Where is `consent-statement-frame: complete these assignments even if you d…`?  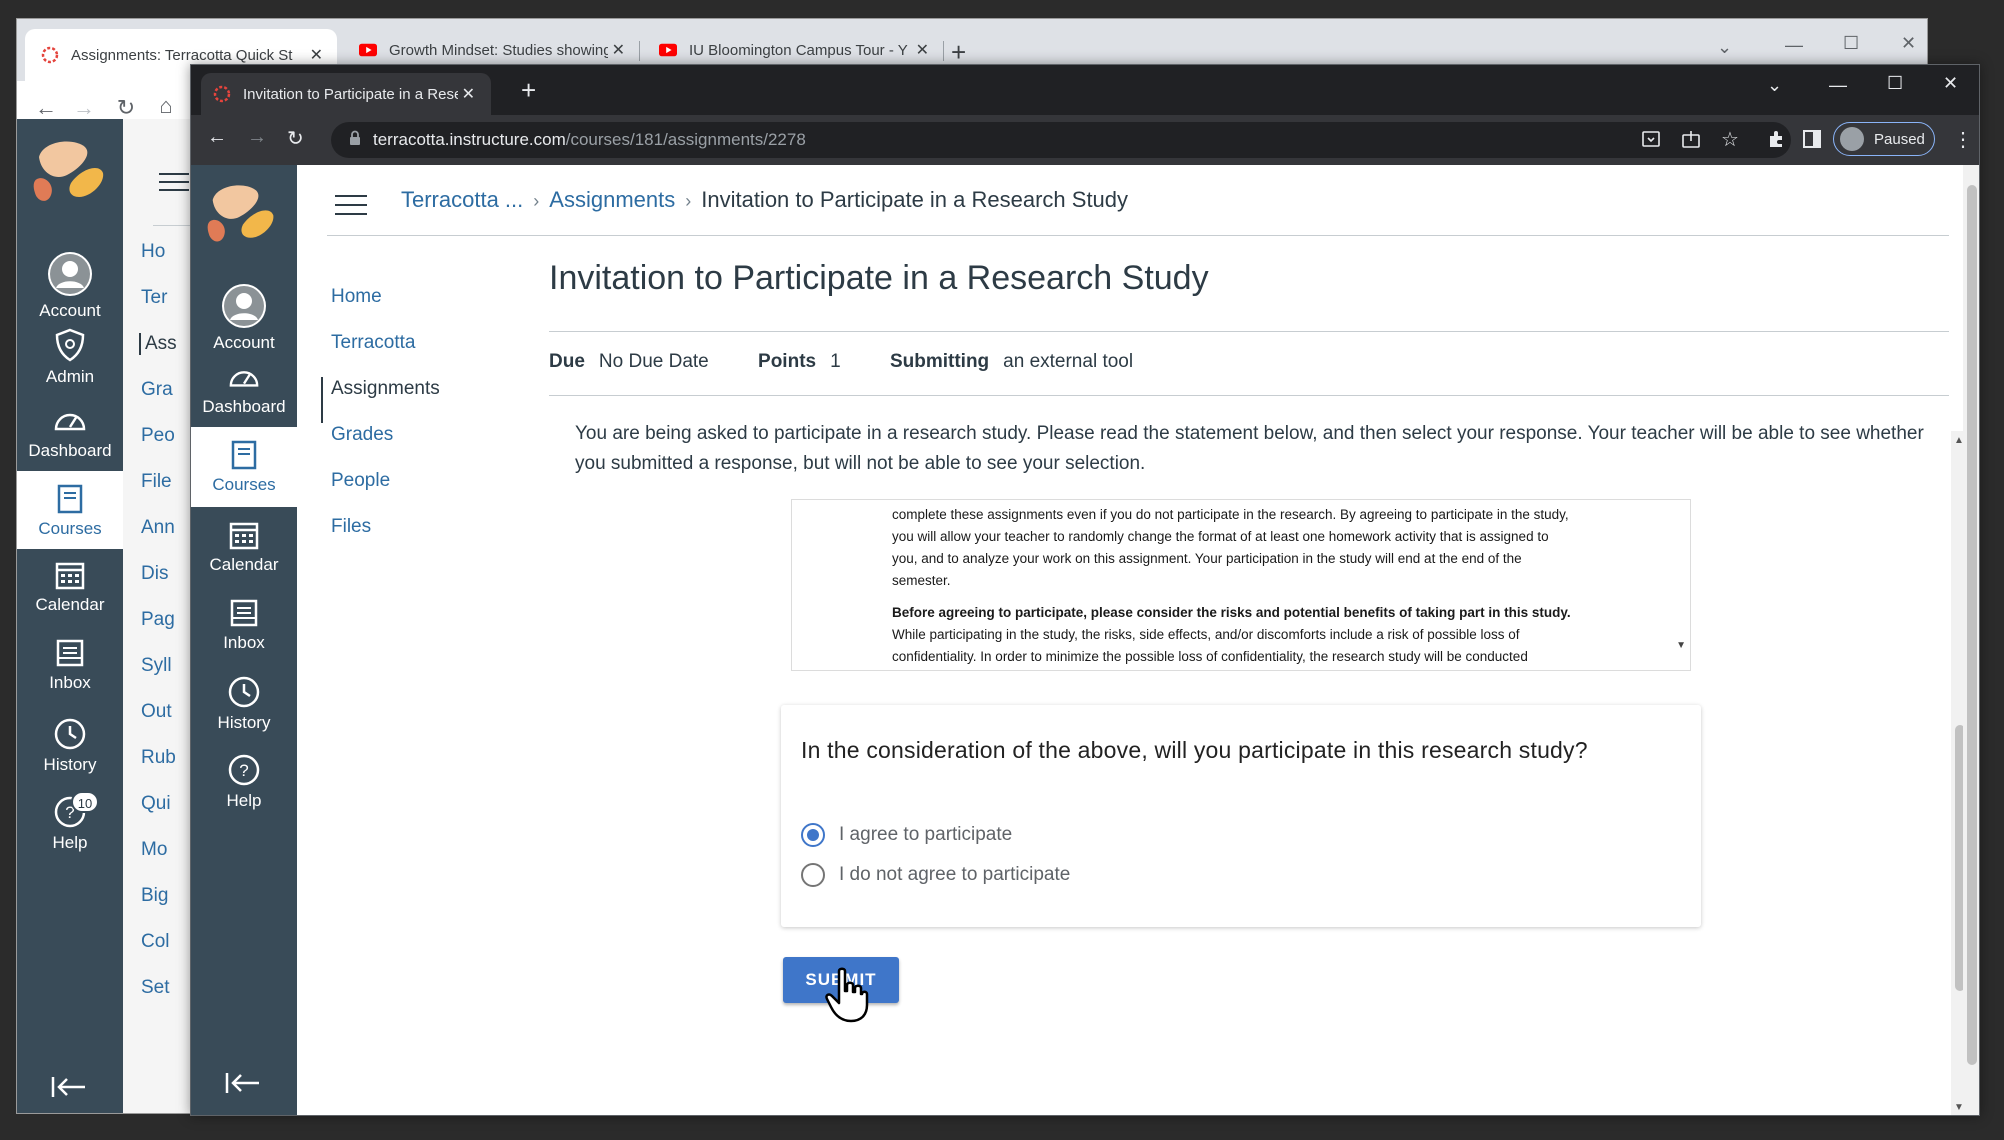 consent-statement-frame: complete these assignments even if you d… is located at coordinates (1241, 585).